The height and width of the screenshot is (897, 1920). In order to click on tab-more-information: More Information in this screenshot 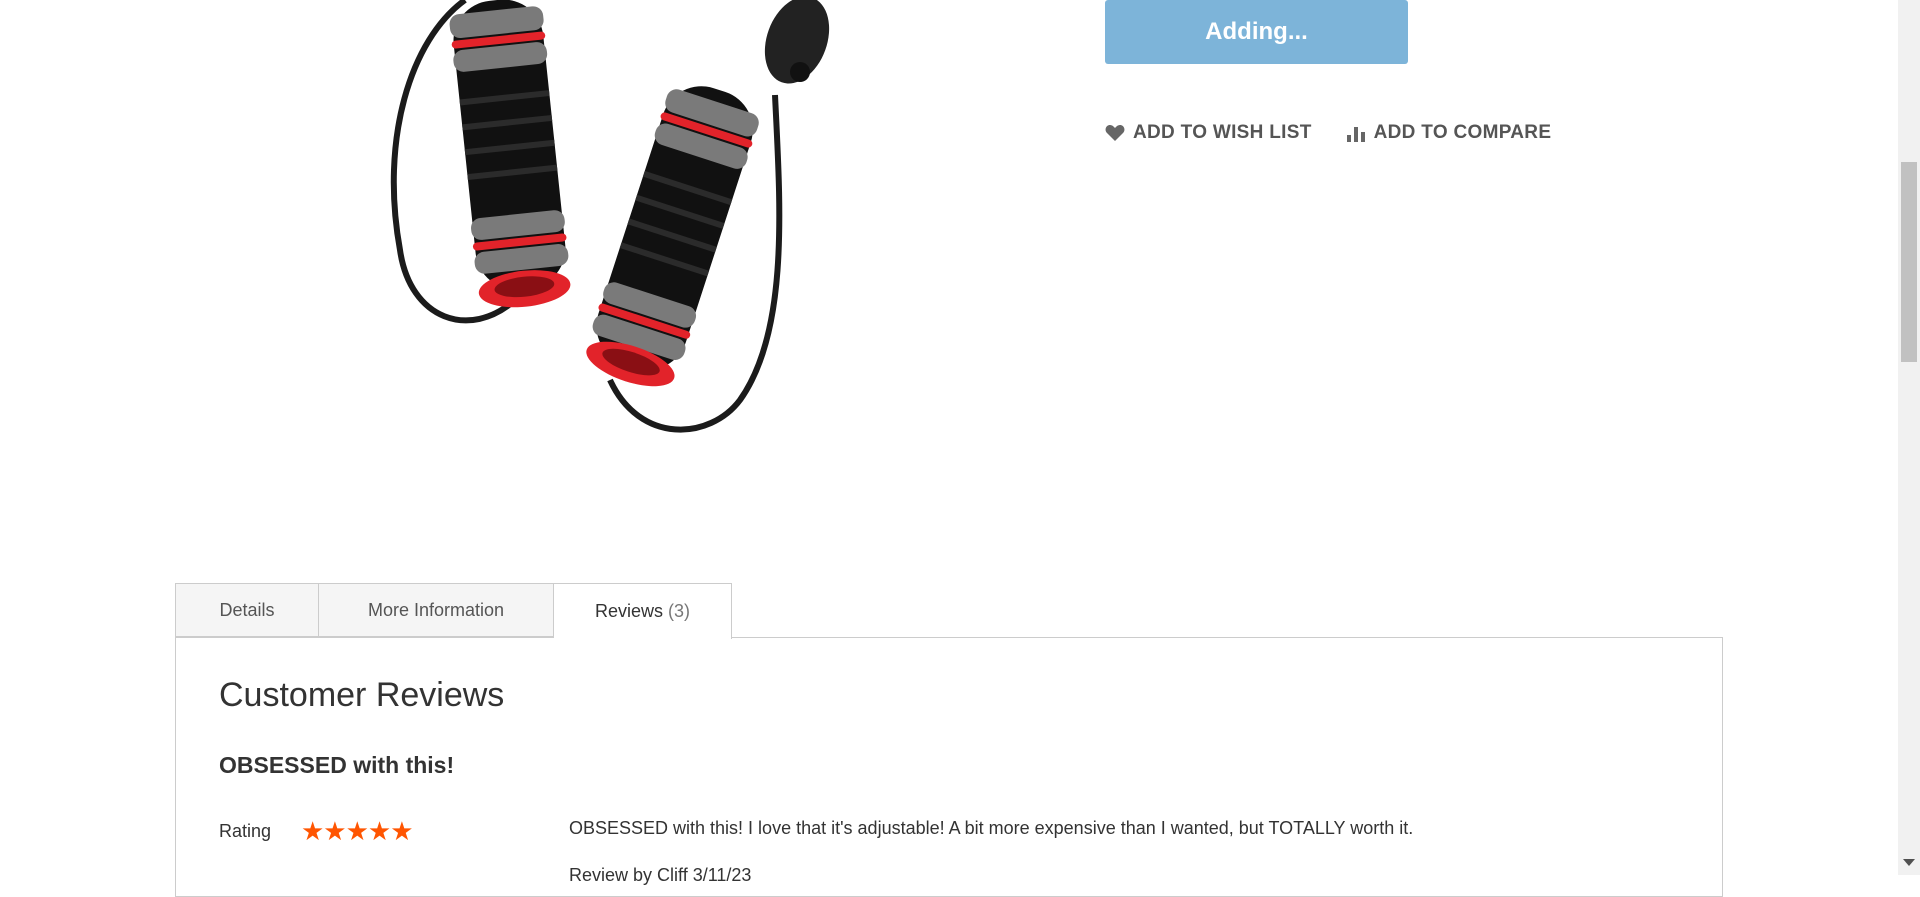, I will do `click(436, 610)`.